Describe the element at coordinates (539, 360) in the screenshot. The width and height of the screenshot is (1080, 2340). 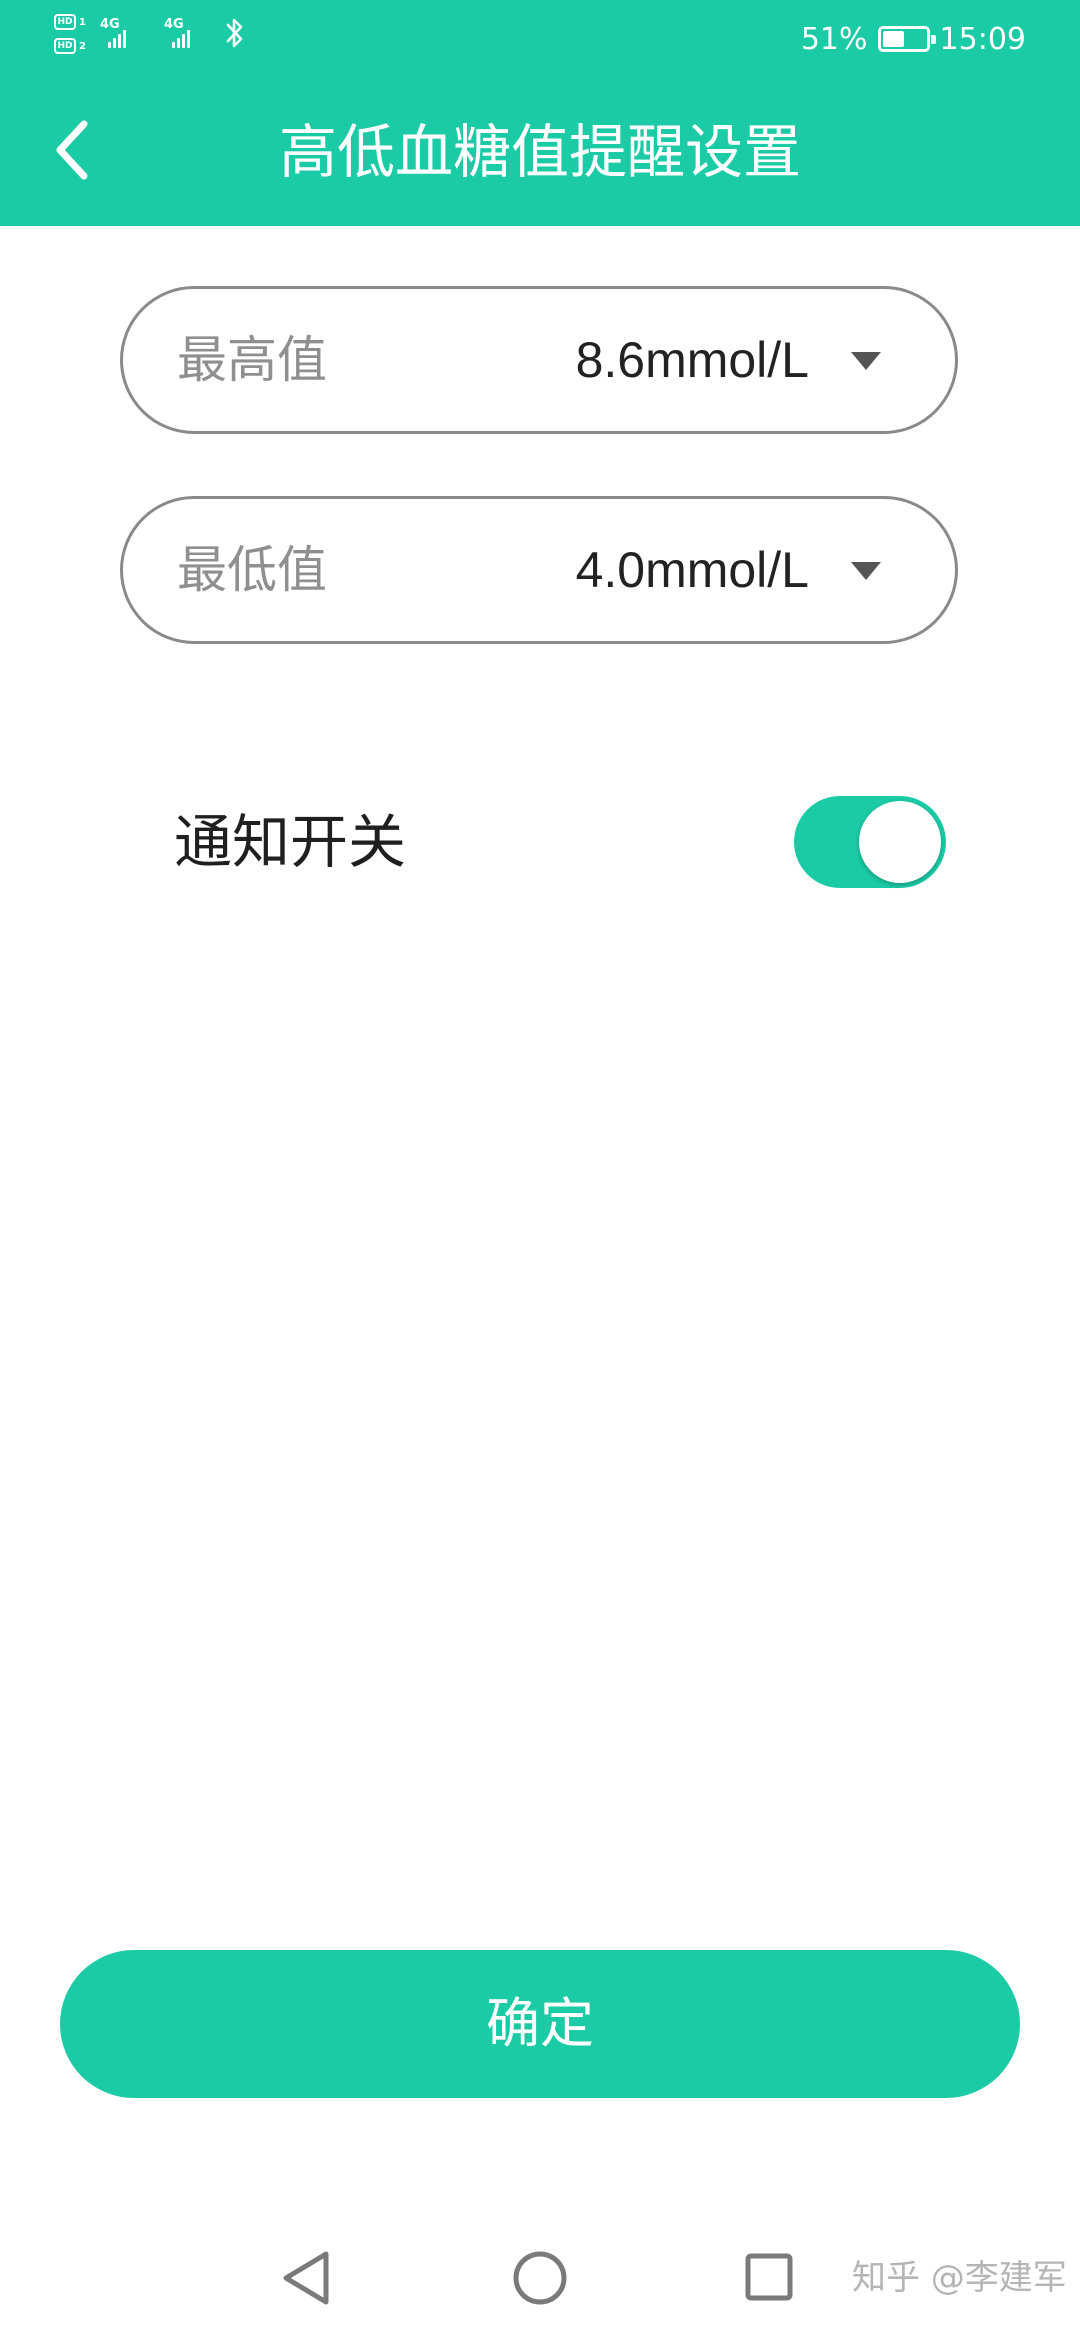
I see `max-value-selector: 最高值 8.6mmol/L` at that location.